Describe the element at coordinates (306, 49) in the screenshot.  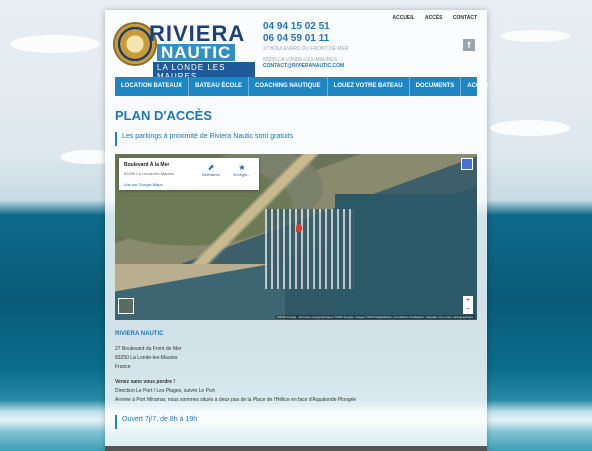
I see `address-line-1: 27 BOULEVARD DU FRONT DE MER` at that location.